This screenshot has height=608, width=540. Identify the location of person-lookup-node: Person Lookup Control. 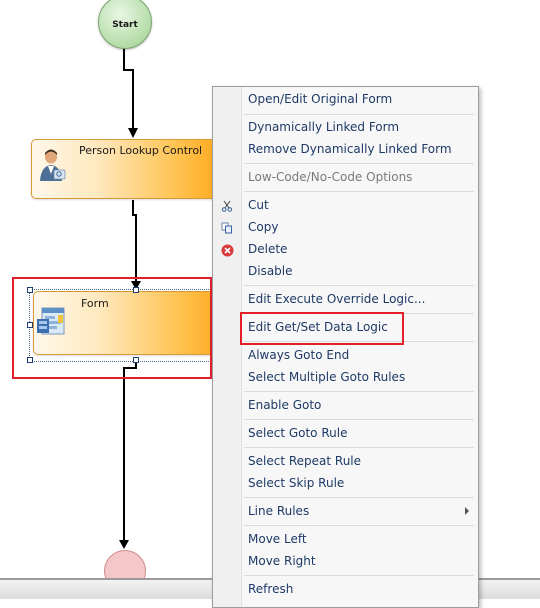
(127, 169).